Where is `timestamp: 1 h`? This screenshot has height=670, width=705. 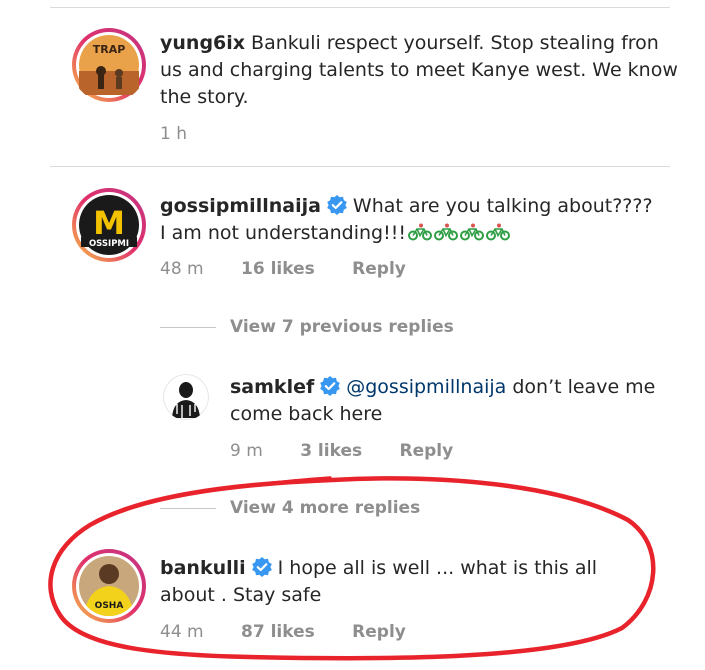 timestamp: 1 h is located at coordinates (173, 134).